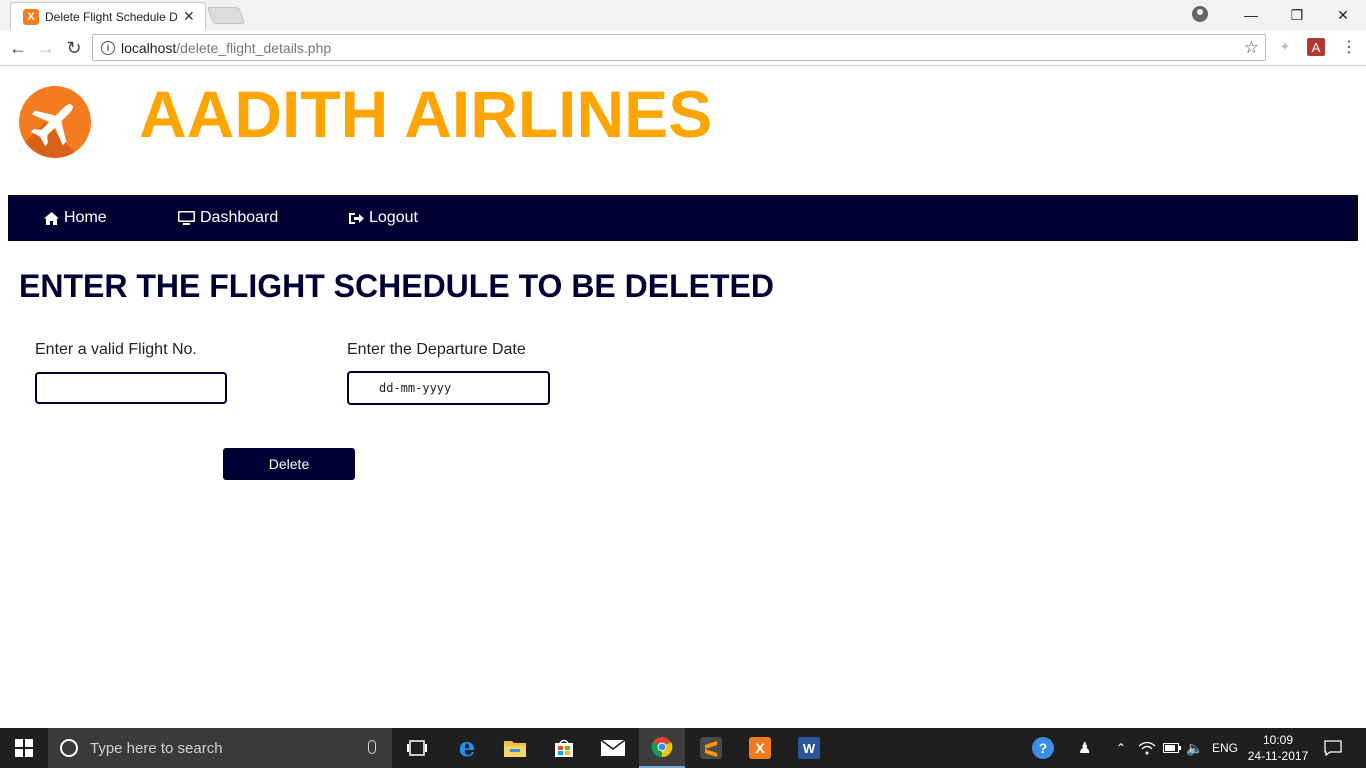  What do you see at coordinates (1200, 14) in the screenshot?
I see `profile-icon` at bounding box center [1200, 14].